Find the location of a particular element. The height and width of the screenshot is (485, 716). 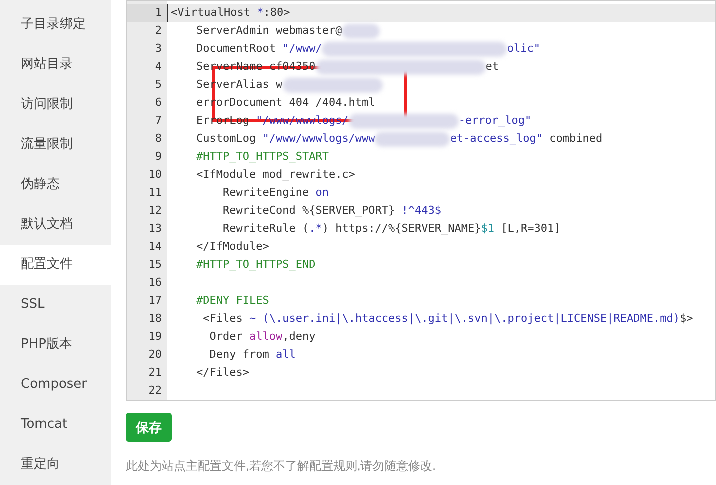

code-line: ServerAdmin webmaster@ is located at coordinates (441, 31).